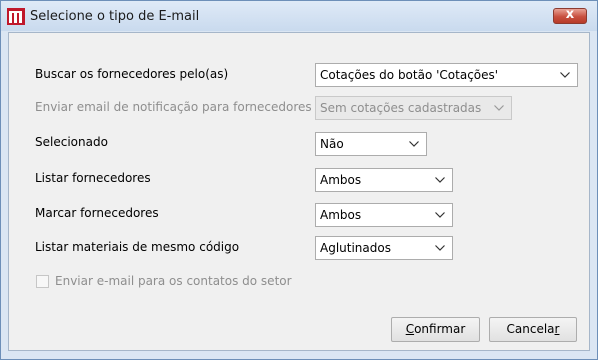  I want to click on sector-contacts-checkbox-label: Enviar e-mail para os contatos do setor, so click(173, 281).